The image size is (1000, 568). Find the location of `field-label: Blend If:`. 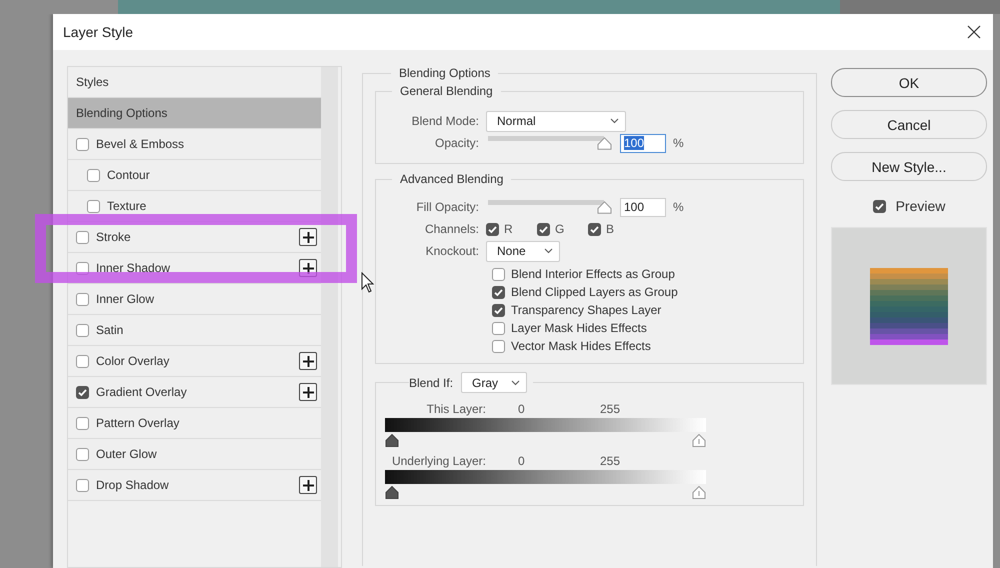

field-label: Blend If: is located at coordinates (431, 383).